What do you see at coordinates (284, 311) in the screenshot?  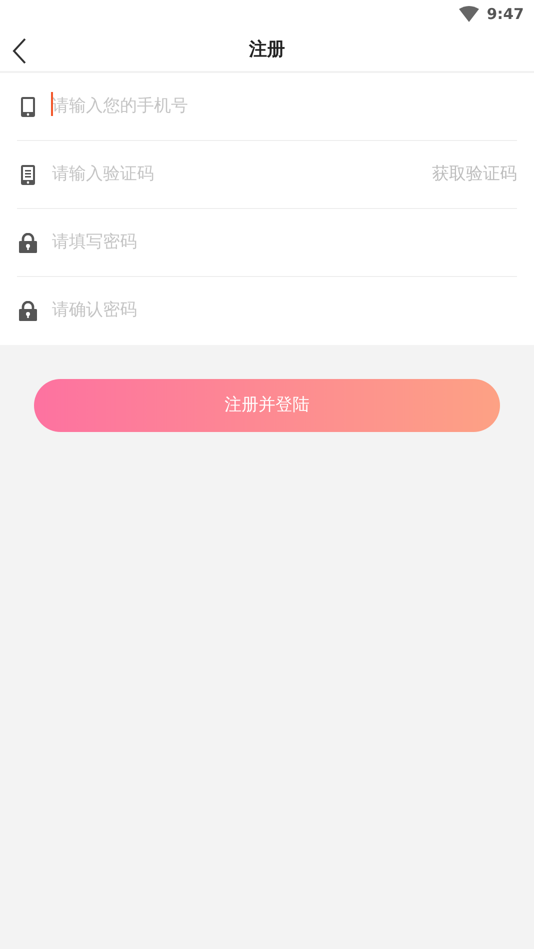 I see `input-field: 请确认密码` at bounding box center [284, 311].